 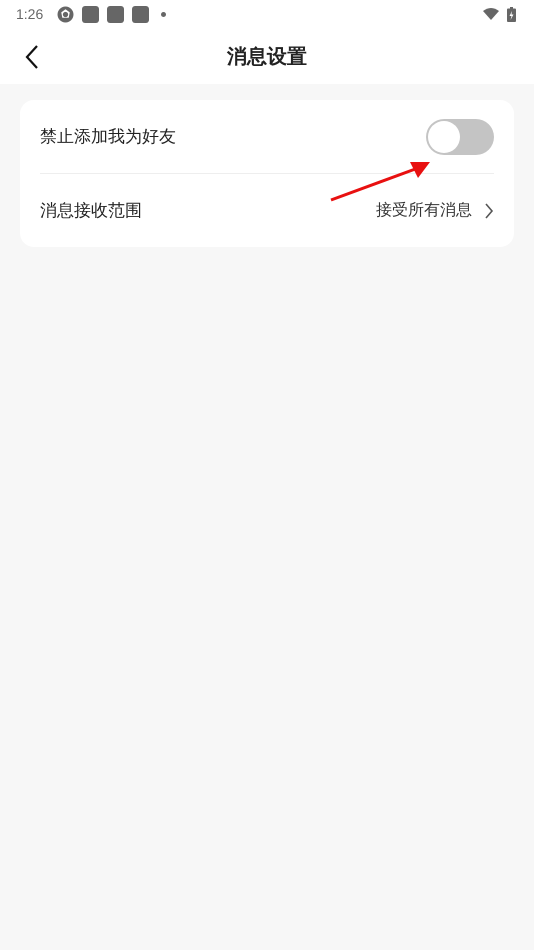 What do you see at coordinates (30, 14) in the screenshot?
I see `status-time: 1:26` at bounding box center [30, 14].